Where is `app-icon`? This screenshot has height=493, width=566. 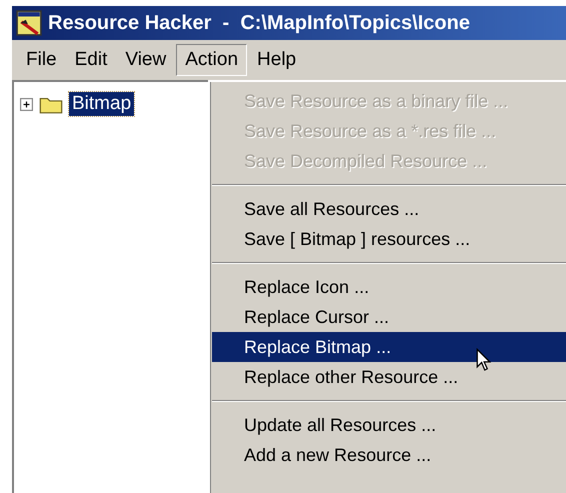 app-icon is located at coordinates (29, 23).